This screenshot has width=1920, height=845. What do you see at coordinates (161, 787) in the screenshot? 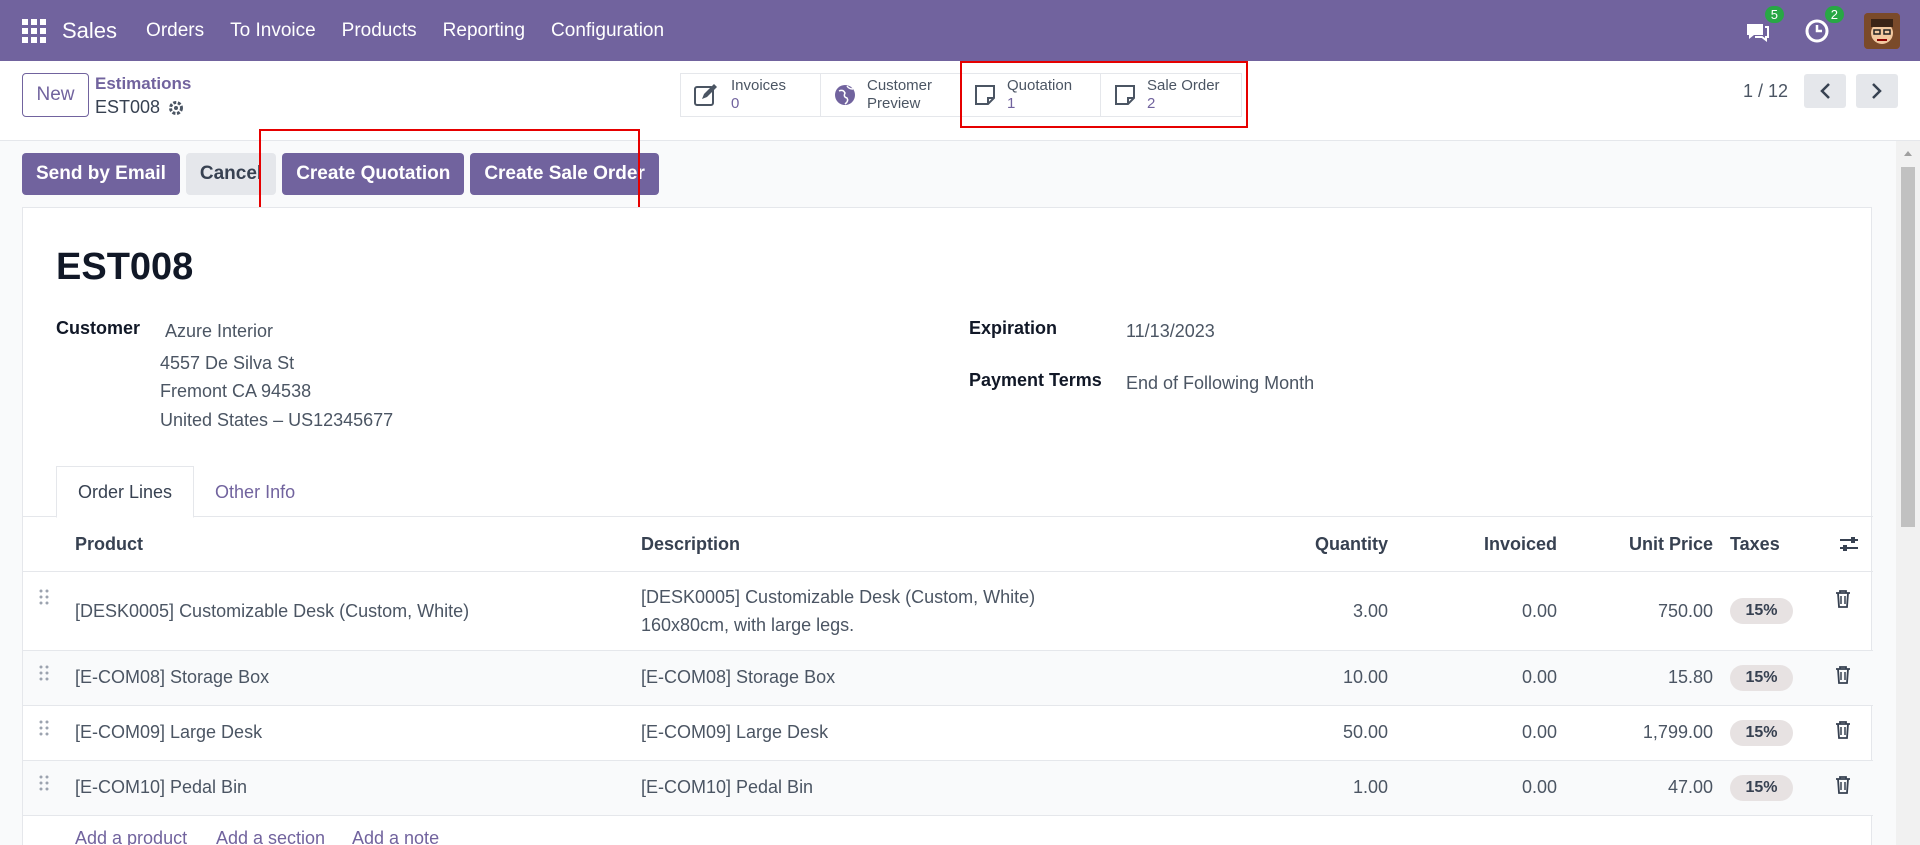
I see `row-product: [E-COM10] Pedal Bin` at bounding box center [161, 787].